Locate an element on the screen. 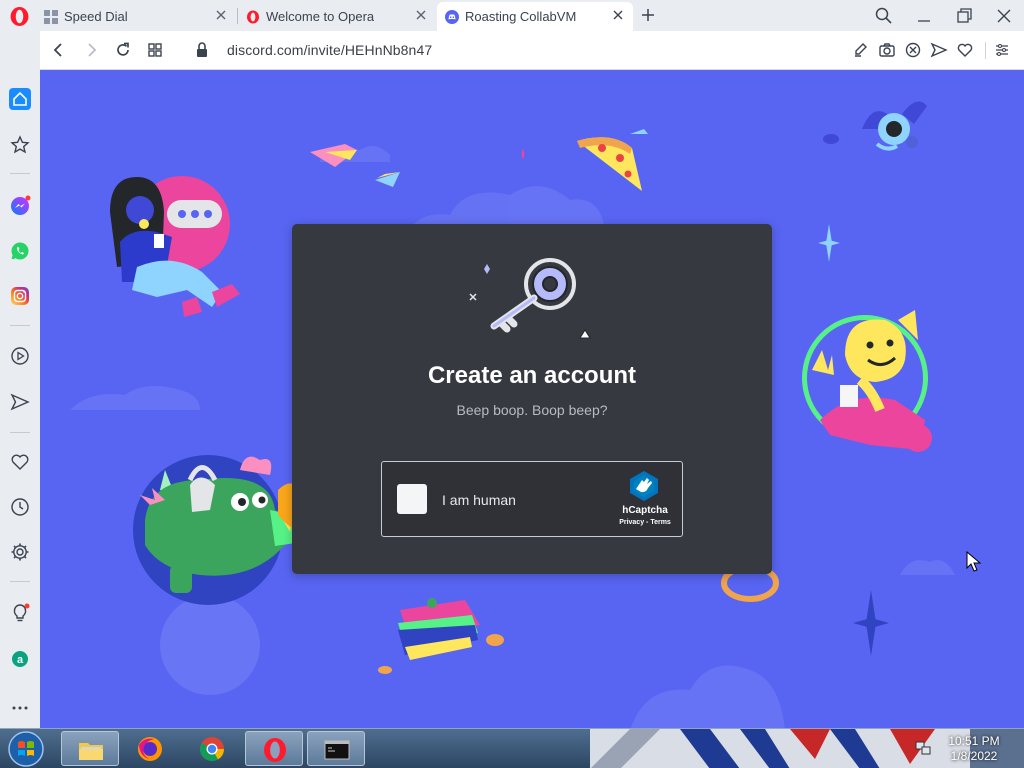 This screenshot has height=768, width=1024. forward-icon is located at coordinates (91, 50).